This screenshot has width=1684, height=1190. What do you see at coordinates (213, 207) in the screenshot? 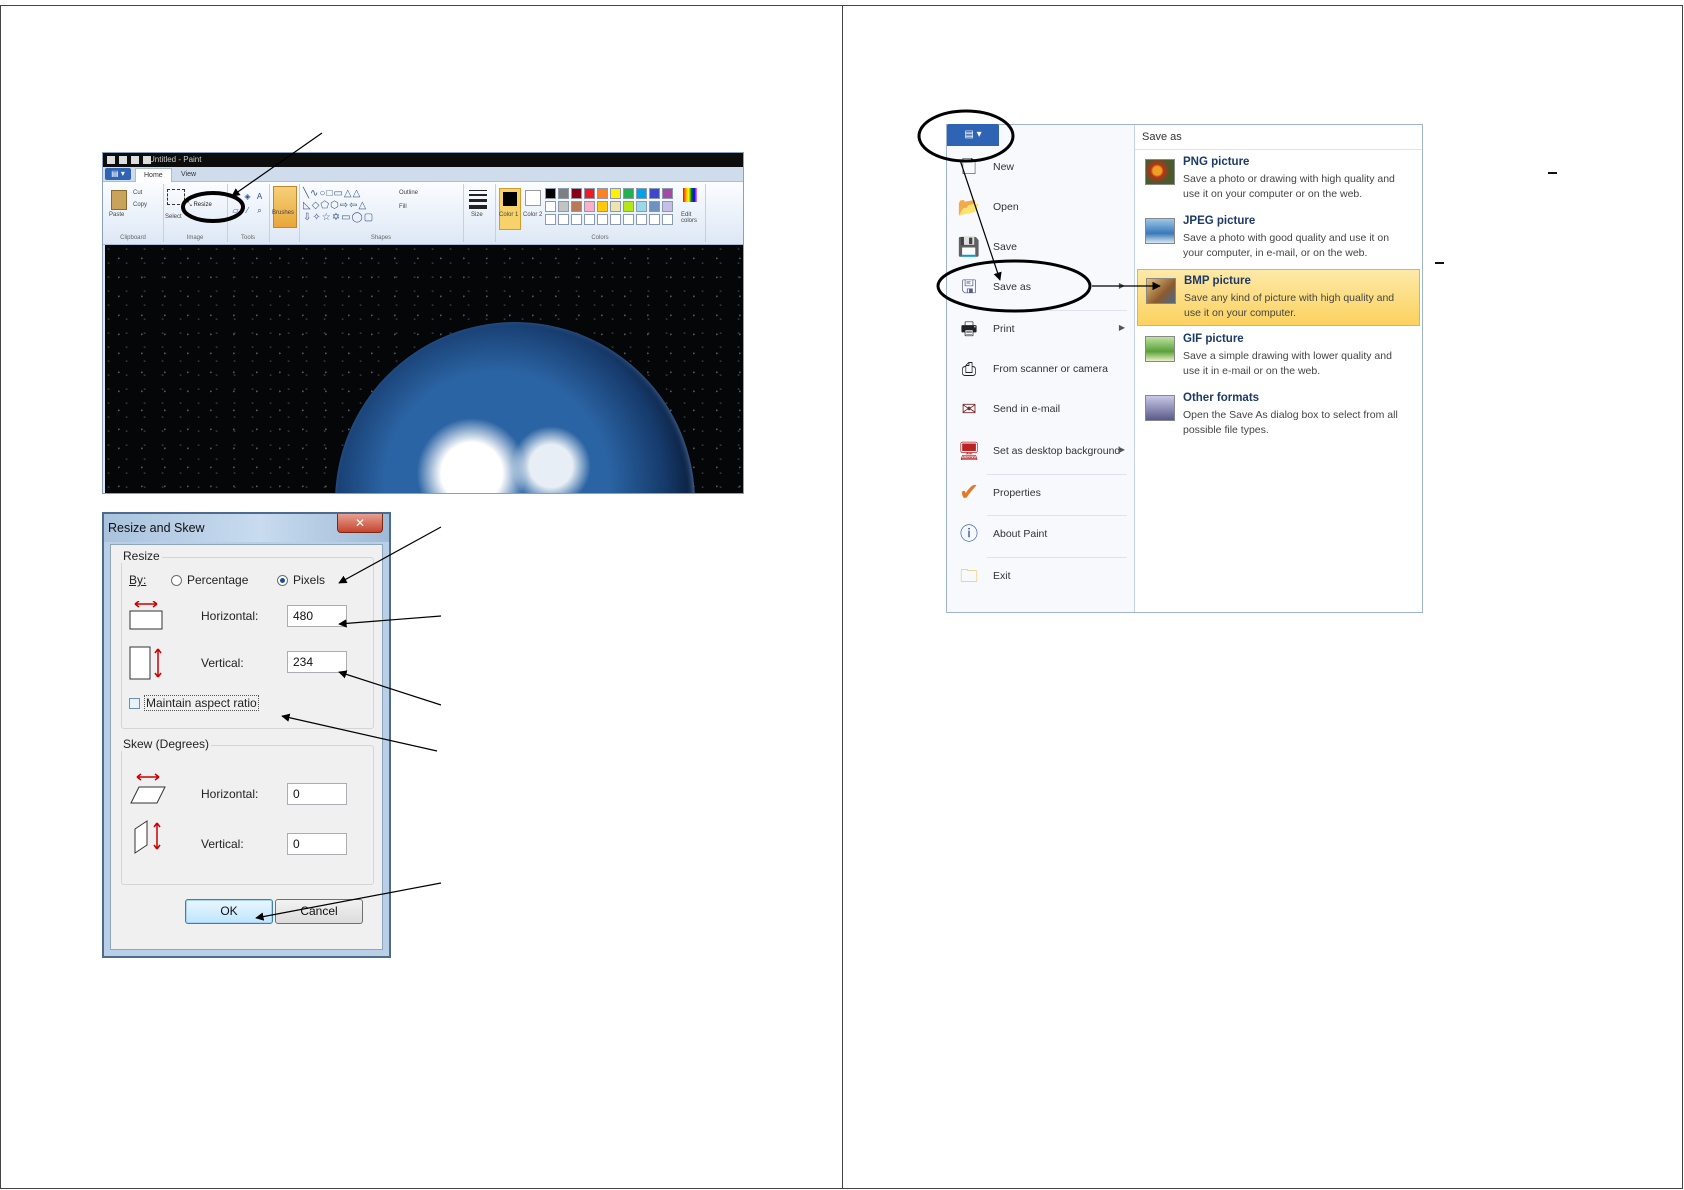
I see `resize-highlight-ellipse` at bounding box center [213, 207].